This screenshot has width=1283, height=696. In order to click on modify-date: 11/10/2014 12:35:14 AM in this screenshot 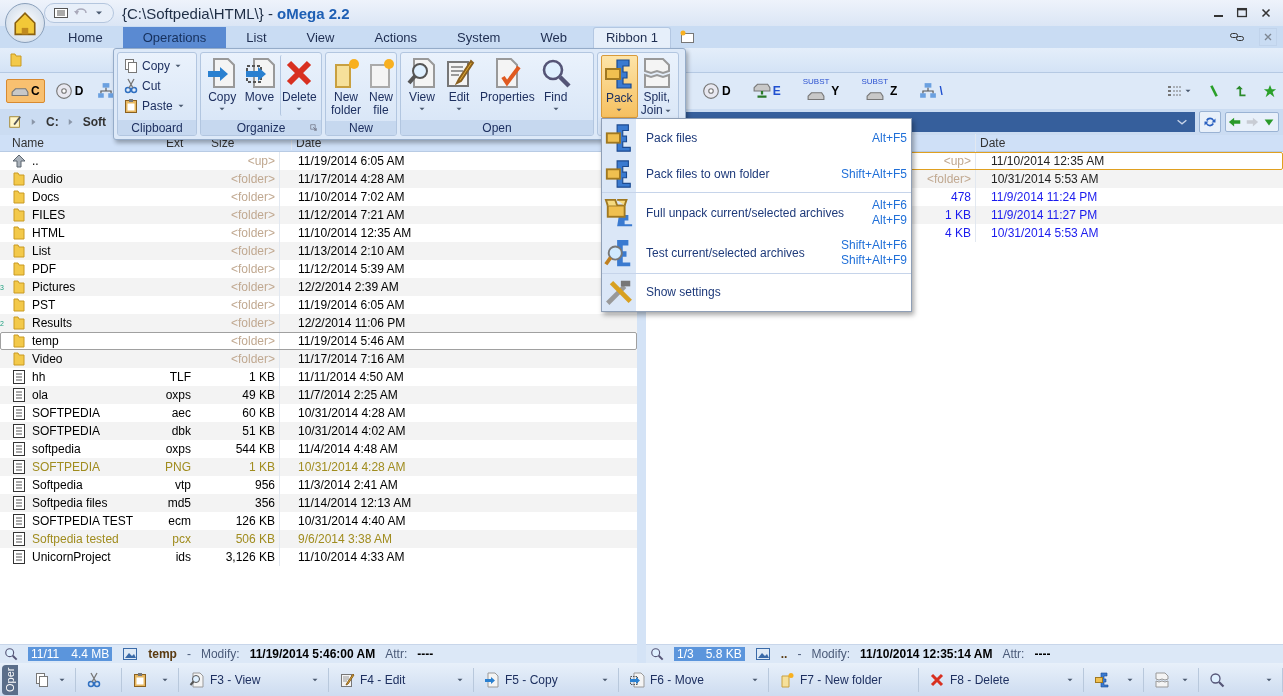, I will do `click(926, 654)`.